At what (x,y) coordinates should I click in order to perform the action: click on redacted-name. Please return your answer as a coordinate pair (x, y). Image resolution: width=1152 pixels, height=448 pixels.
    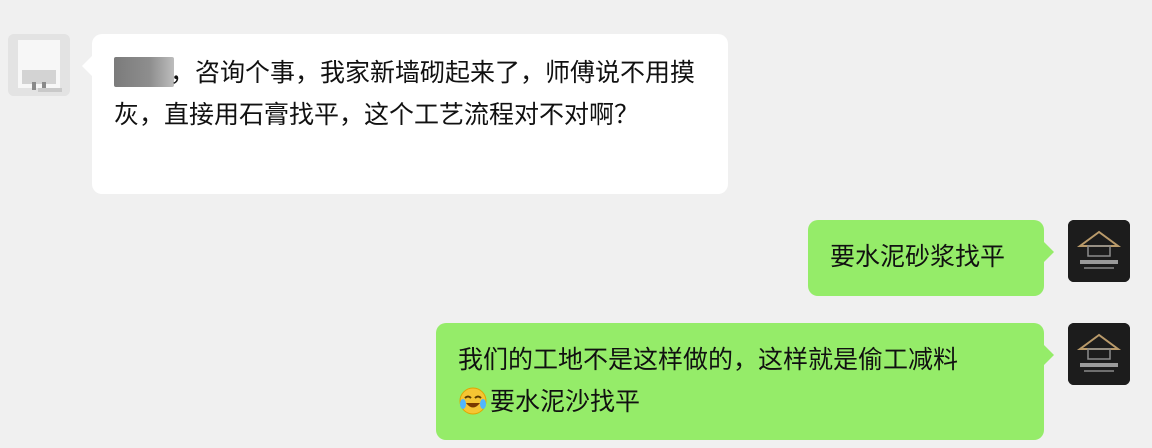
    Looking at the image, I should click on (144, 72).